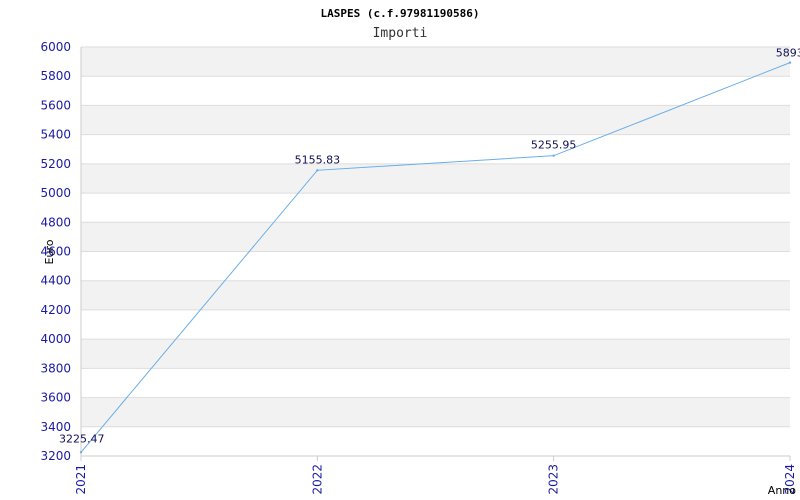  What do you see at coordinates (318, 159) in the screenshot?
I see `data-label: 5155.83` at bounding box center [318, 159].